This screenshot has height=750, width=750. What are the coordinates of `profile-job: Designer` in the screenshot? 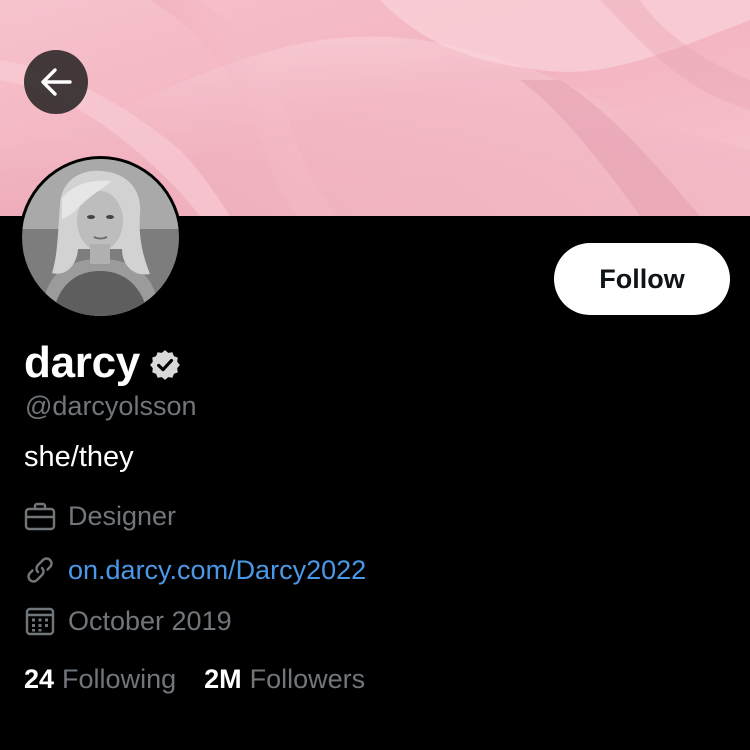 It's located at (100, 516).